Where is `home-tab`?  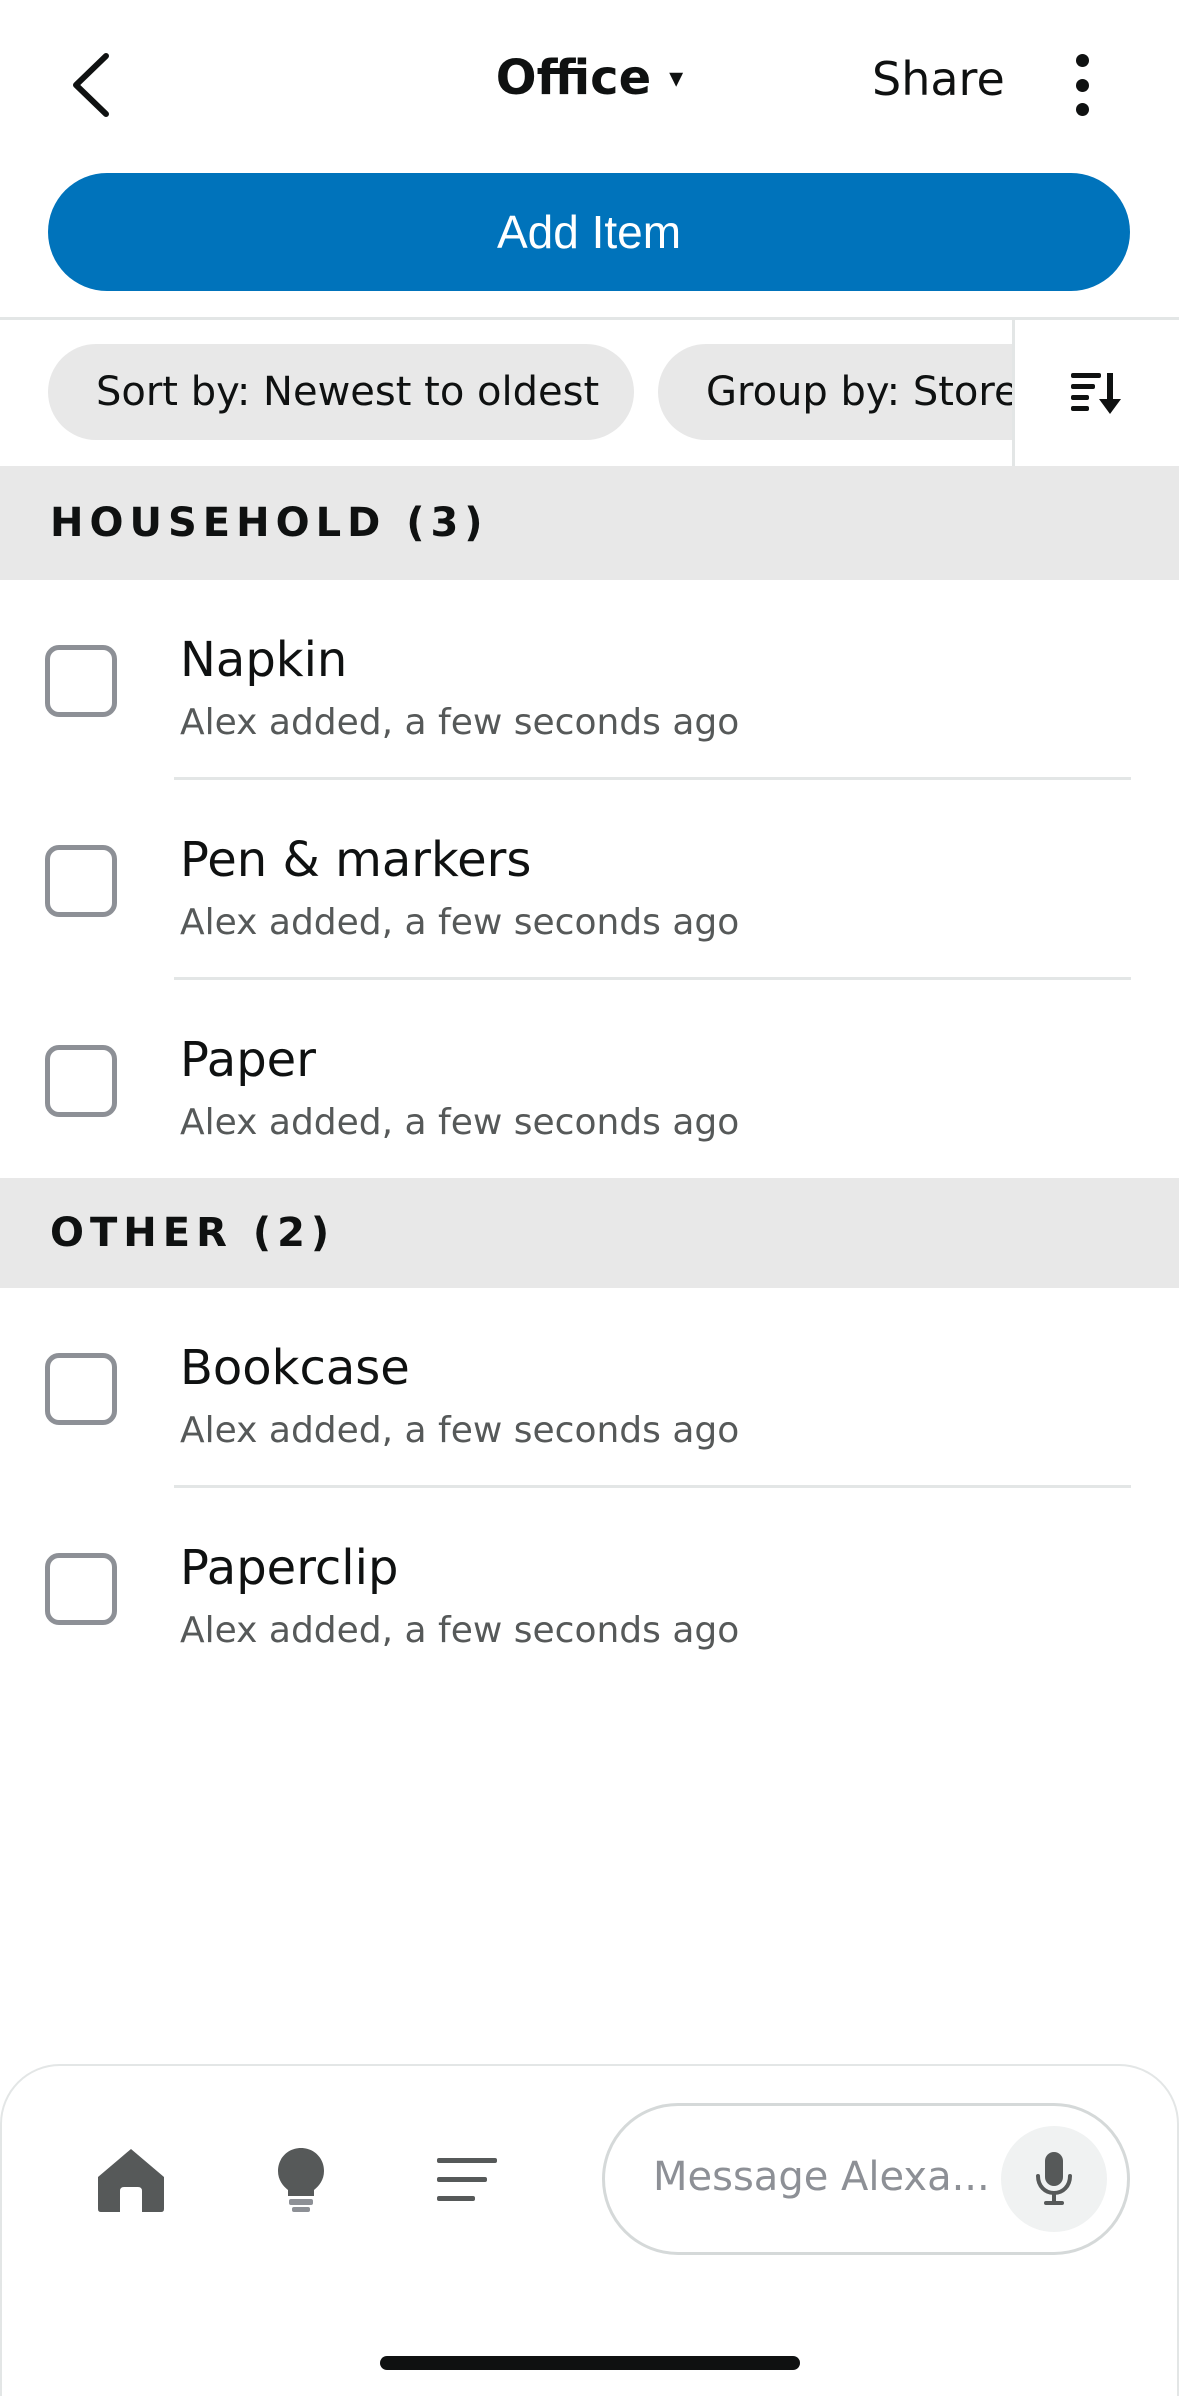
home-tab is located at coordinates (131, 2180).